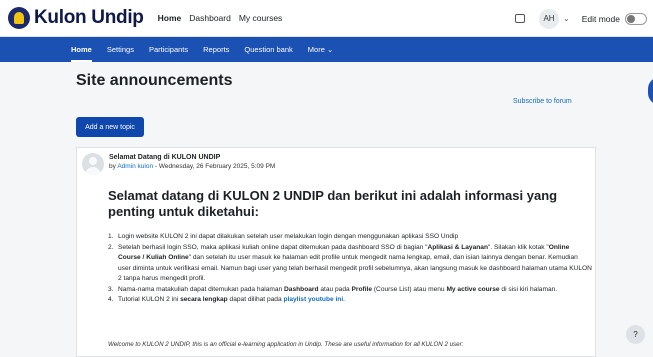 Image resolution: width=653 pixels, height=357 pixels. I want to click on user-avatar: AH, so click(549, 18).